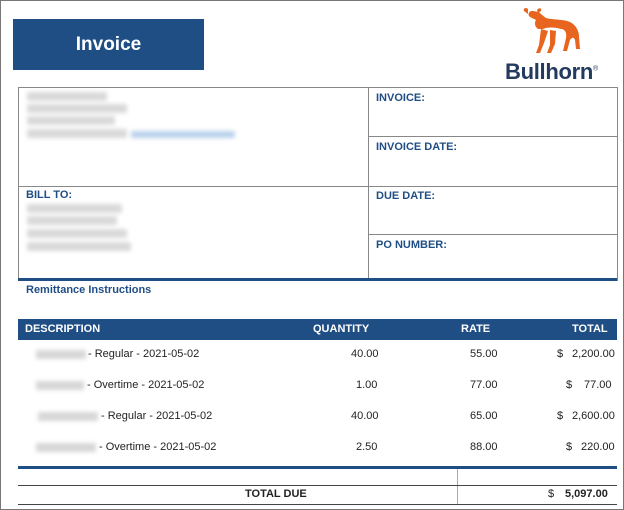 Image resolution: width=624 pixels, height=510 pixels. What do you see at coordinates (77, 108) in the screenshot?
I see `redacted-sender-address` at bounding box center [77, 108].